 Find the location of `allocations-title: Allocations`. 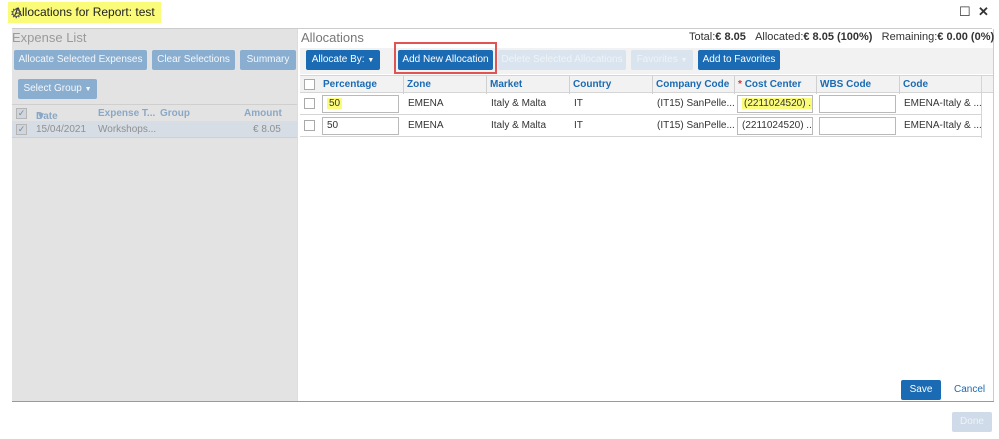

allocations-title: Allocations is located at coordinates (332, 37).